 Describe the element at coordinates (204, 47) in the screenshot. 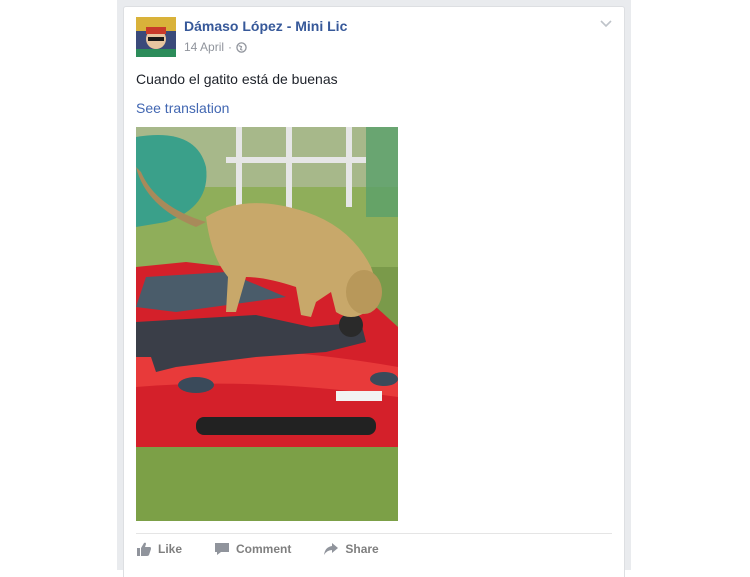

I see `post-date: 14 April` at that location.